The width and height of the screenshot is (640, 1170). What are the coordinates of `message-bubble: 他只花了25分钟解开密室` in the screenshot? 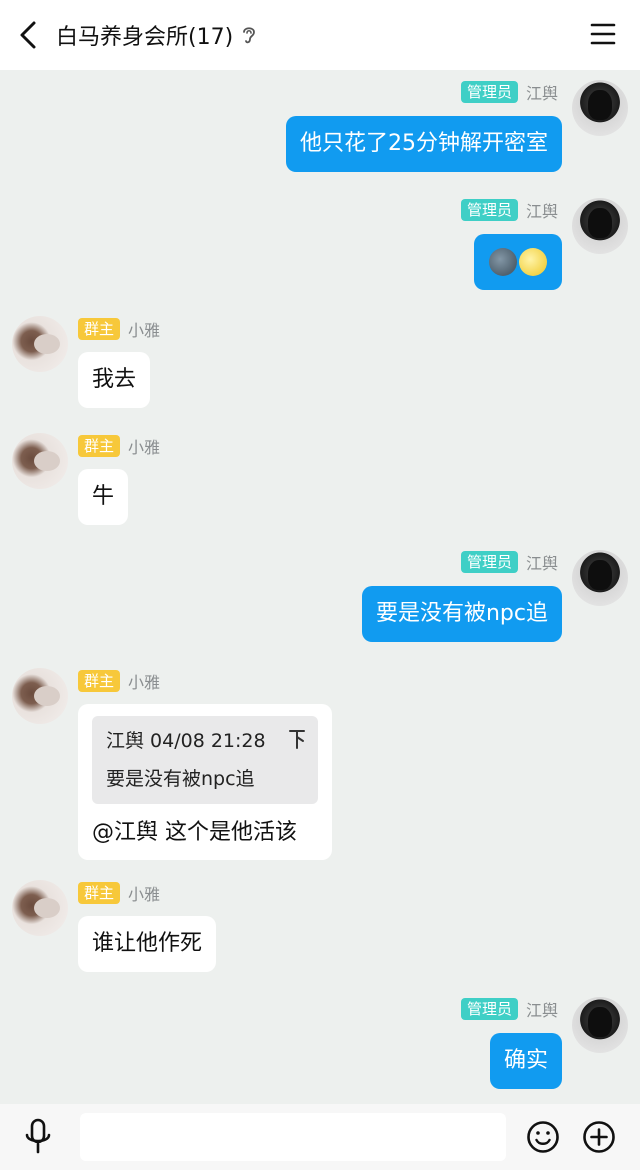 It's located at (424, 144).